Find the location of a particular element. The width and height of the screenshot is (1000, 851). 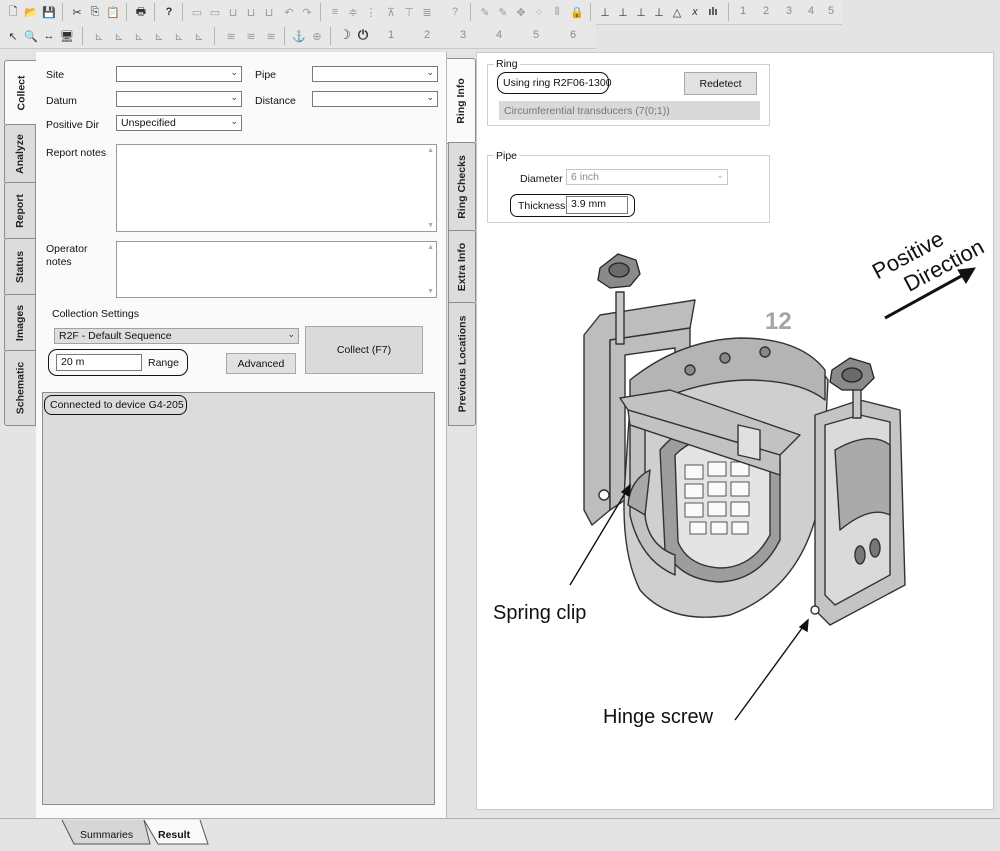

lock-icon: 🔒 is located at coordinates (577, 12).